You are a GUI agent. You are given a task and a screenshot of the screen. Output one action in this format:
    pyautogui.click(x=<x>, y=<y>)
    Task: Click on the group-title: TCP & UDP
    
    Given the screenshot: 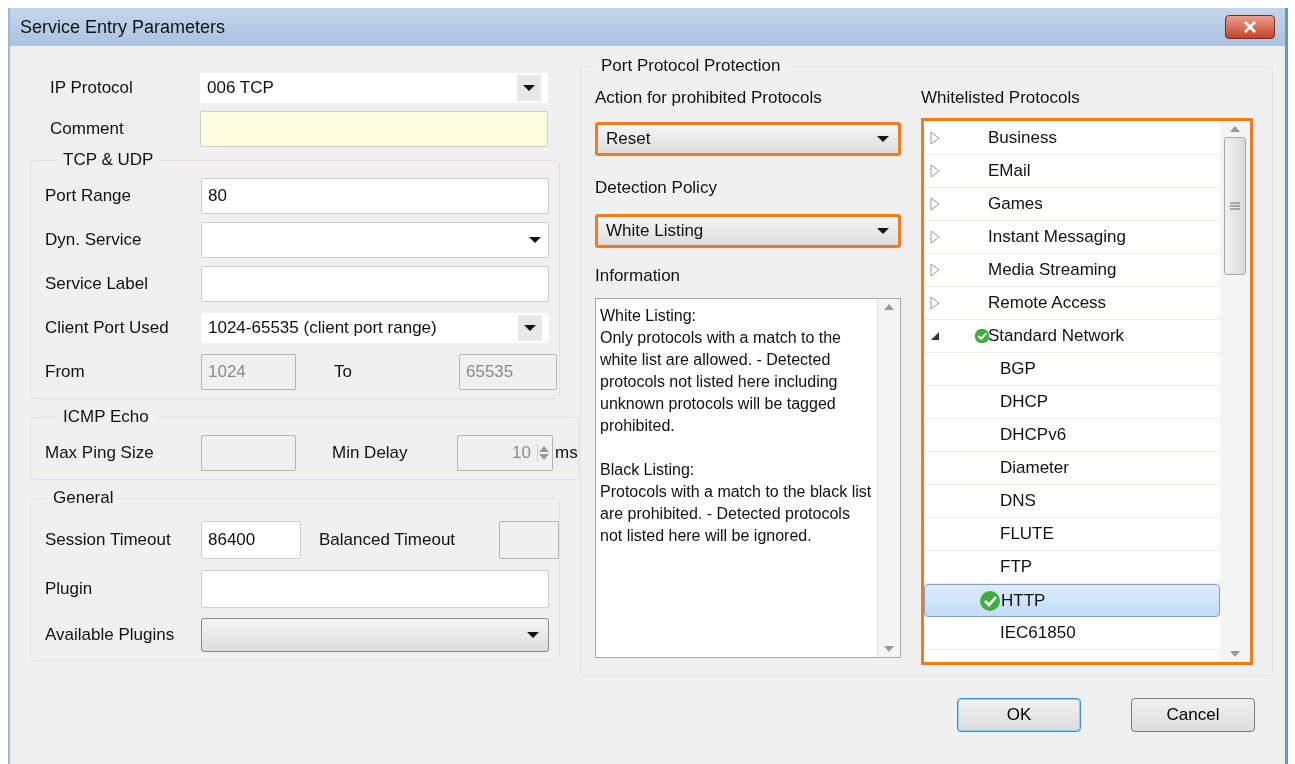 What is the action you would take?
    pyautogui.click(x=108, y=160)
    